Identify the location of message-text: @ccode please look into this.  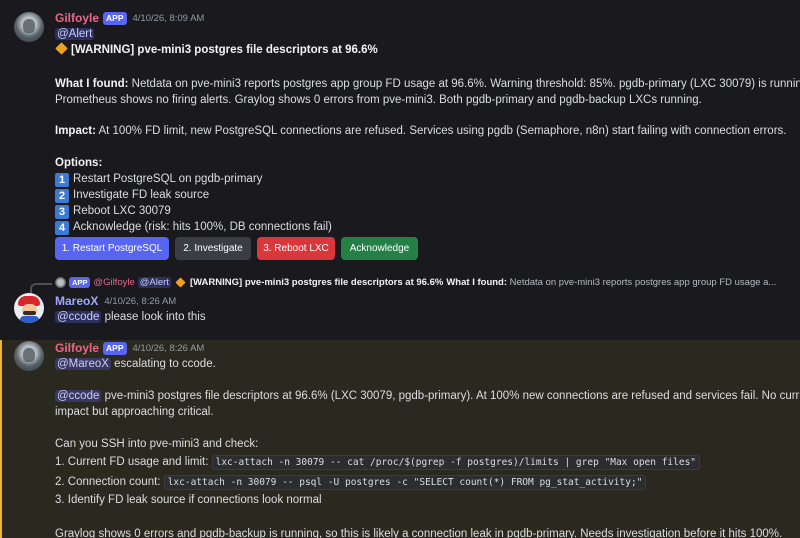
(130, 317).